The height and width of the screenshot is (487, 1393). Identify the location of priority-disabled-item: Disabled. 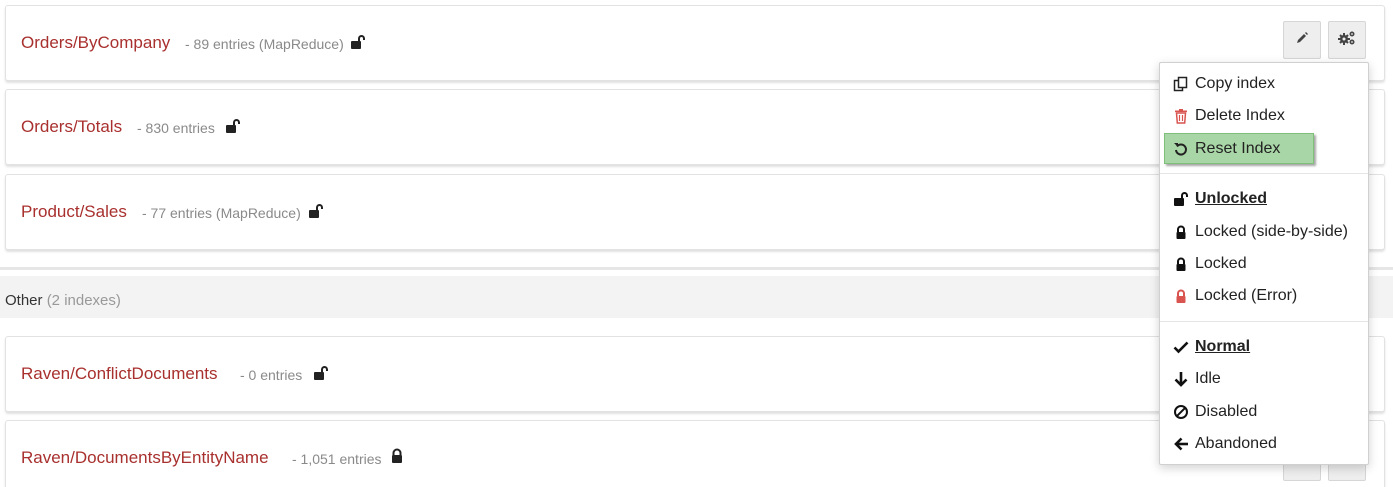
(1264, 412).